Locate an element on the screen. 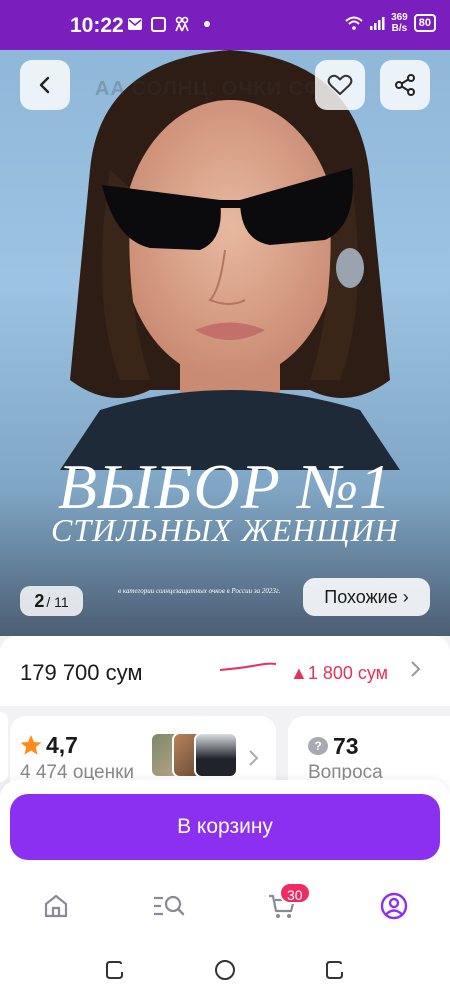  back-system-button is located at coordinates (335, 970).